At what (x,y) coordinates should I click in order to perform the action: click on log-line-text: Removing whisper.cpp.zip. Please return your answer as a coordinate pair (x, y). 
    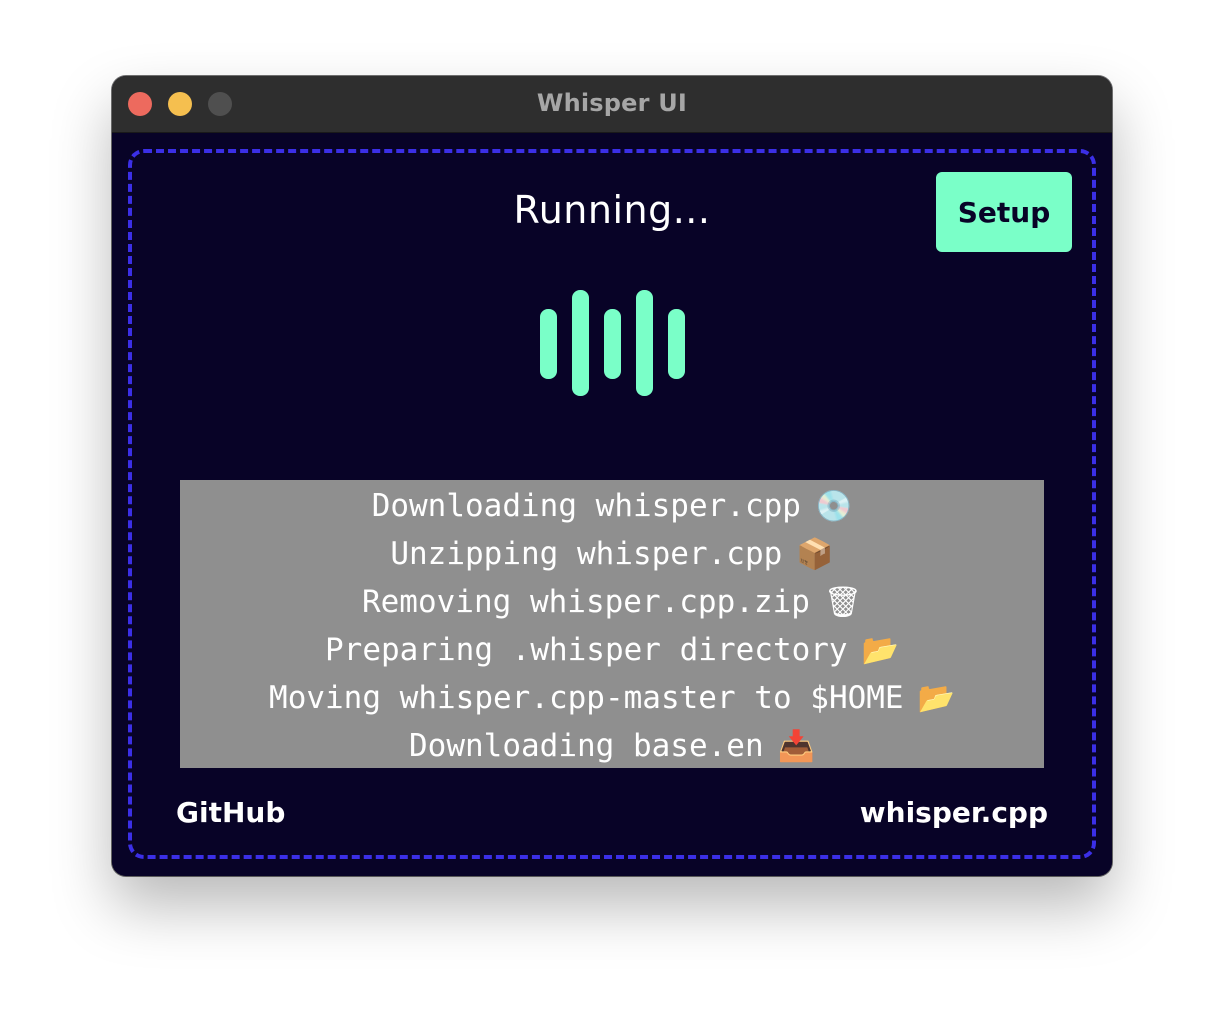
    Looking at the image, I should click on (585, 602).